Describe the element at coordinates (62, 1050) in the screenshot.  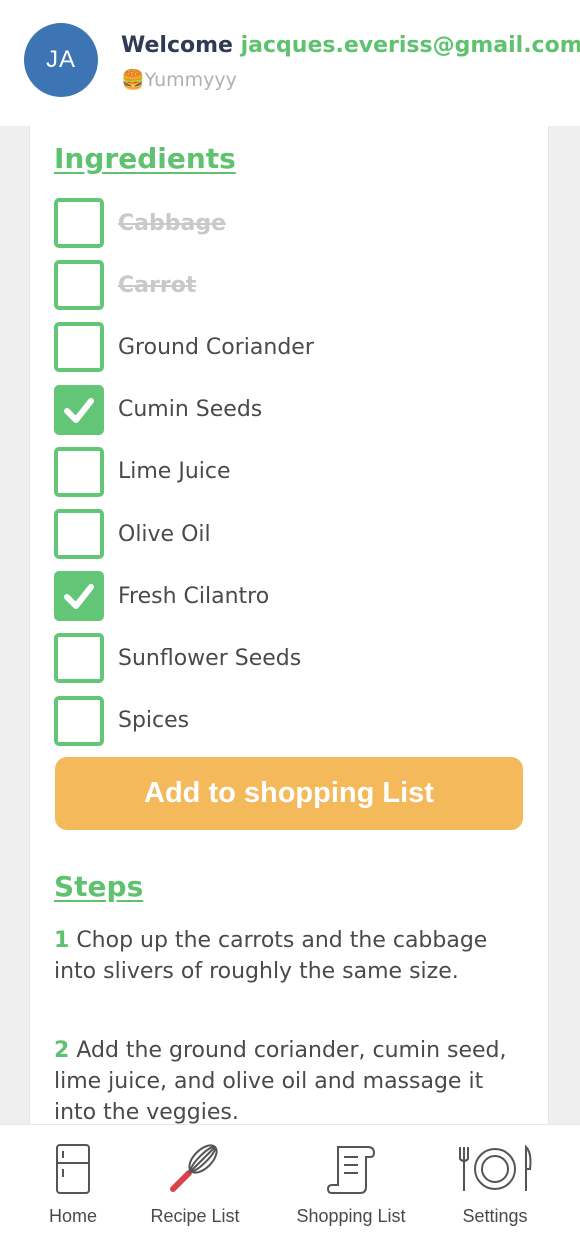
I see `step-number: 2` at that location.